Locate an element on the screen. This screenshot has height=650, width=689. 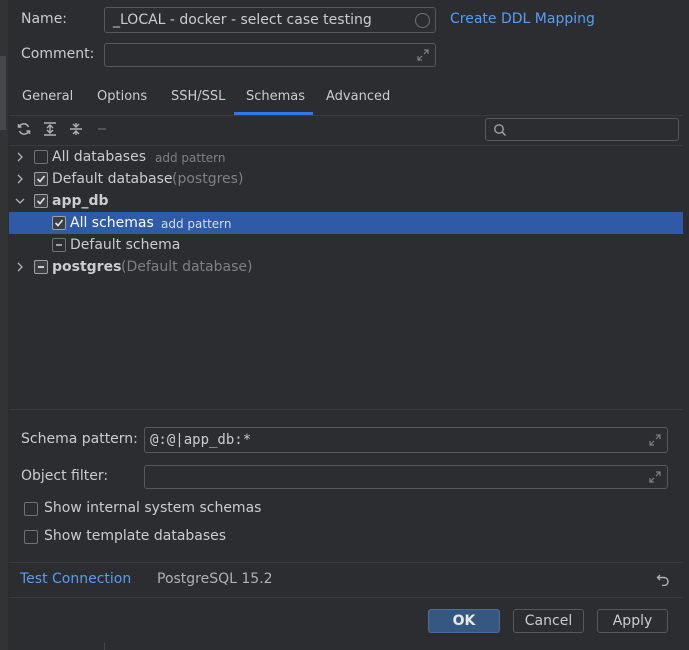
show-internal-schemas-label: Show internal system schemas is located at coordinates (152, 508).